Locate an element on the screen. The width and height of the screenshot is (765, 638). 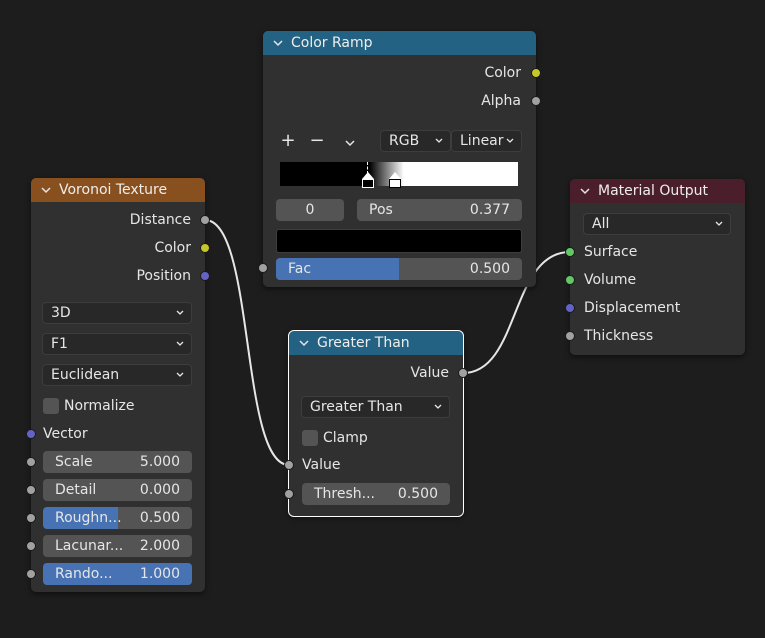
pos-field: Pos 0.377 is located at coordinates (439, 210).